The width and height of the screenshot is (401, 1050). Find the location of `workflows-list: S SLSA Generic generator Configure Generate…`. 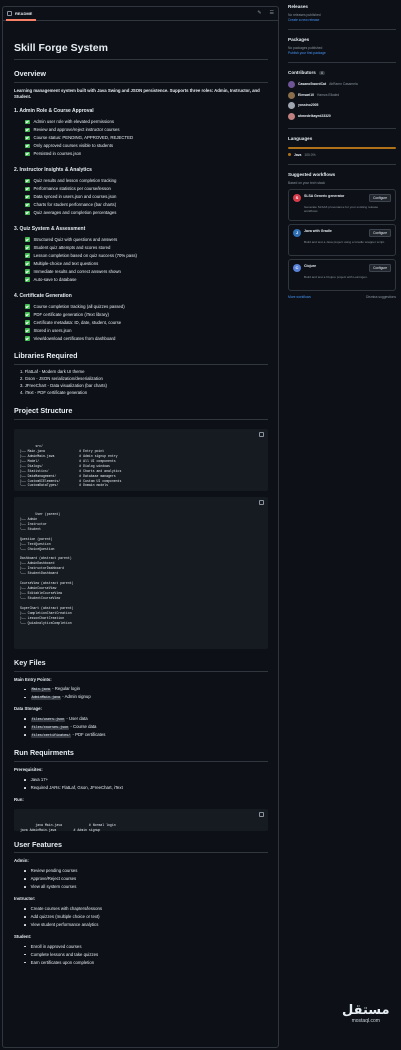

workflows-list: S SLSA Generic generator Configure Generate… is located at coordinates (342, 239).